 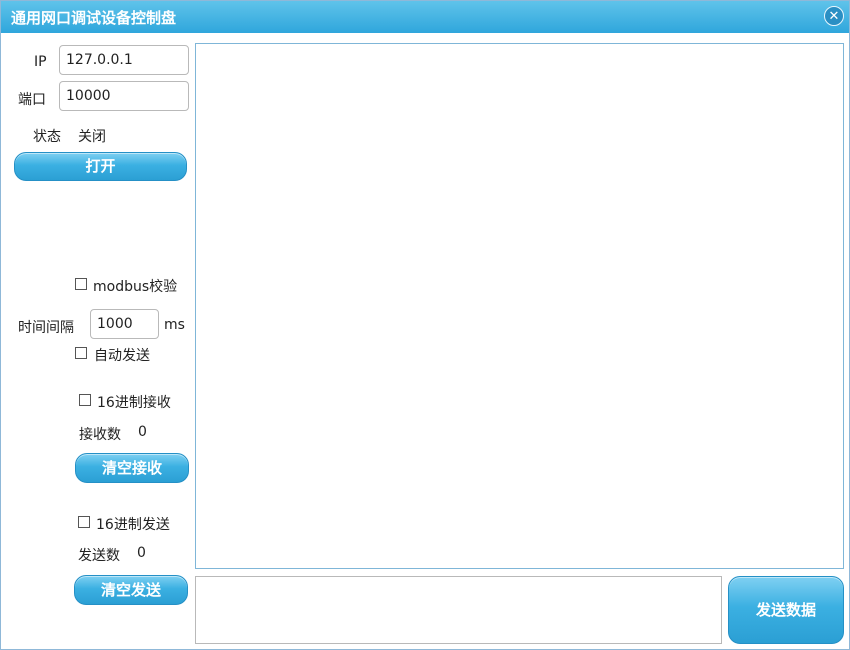 I want to click on send-count-label: 发送数, so click(x=99, y=556).